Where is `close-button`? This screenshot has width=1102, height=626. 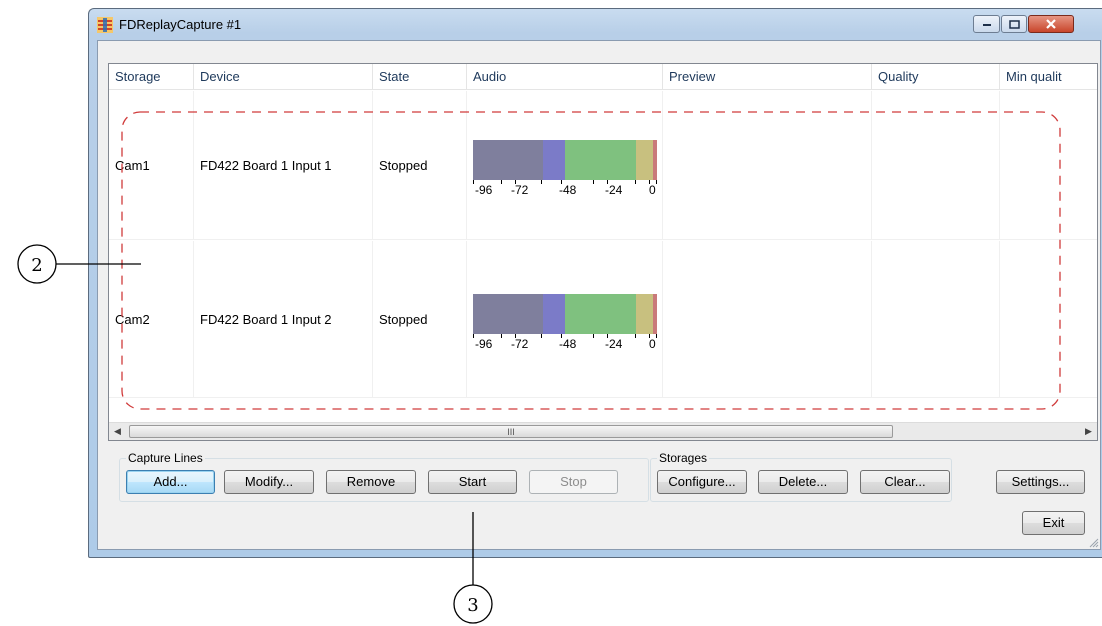
close-button is located at coordinates (1051, 24).